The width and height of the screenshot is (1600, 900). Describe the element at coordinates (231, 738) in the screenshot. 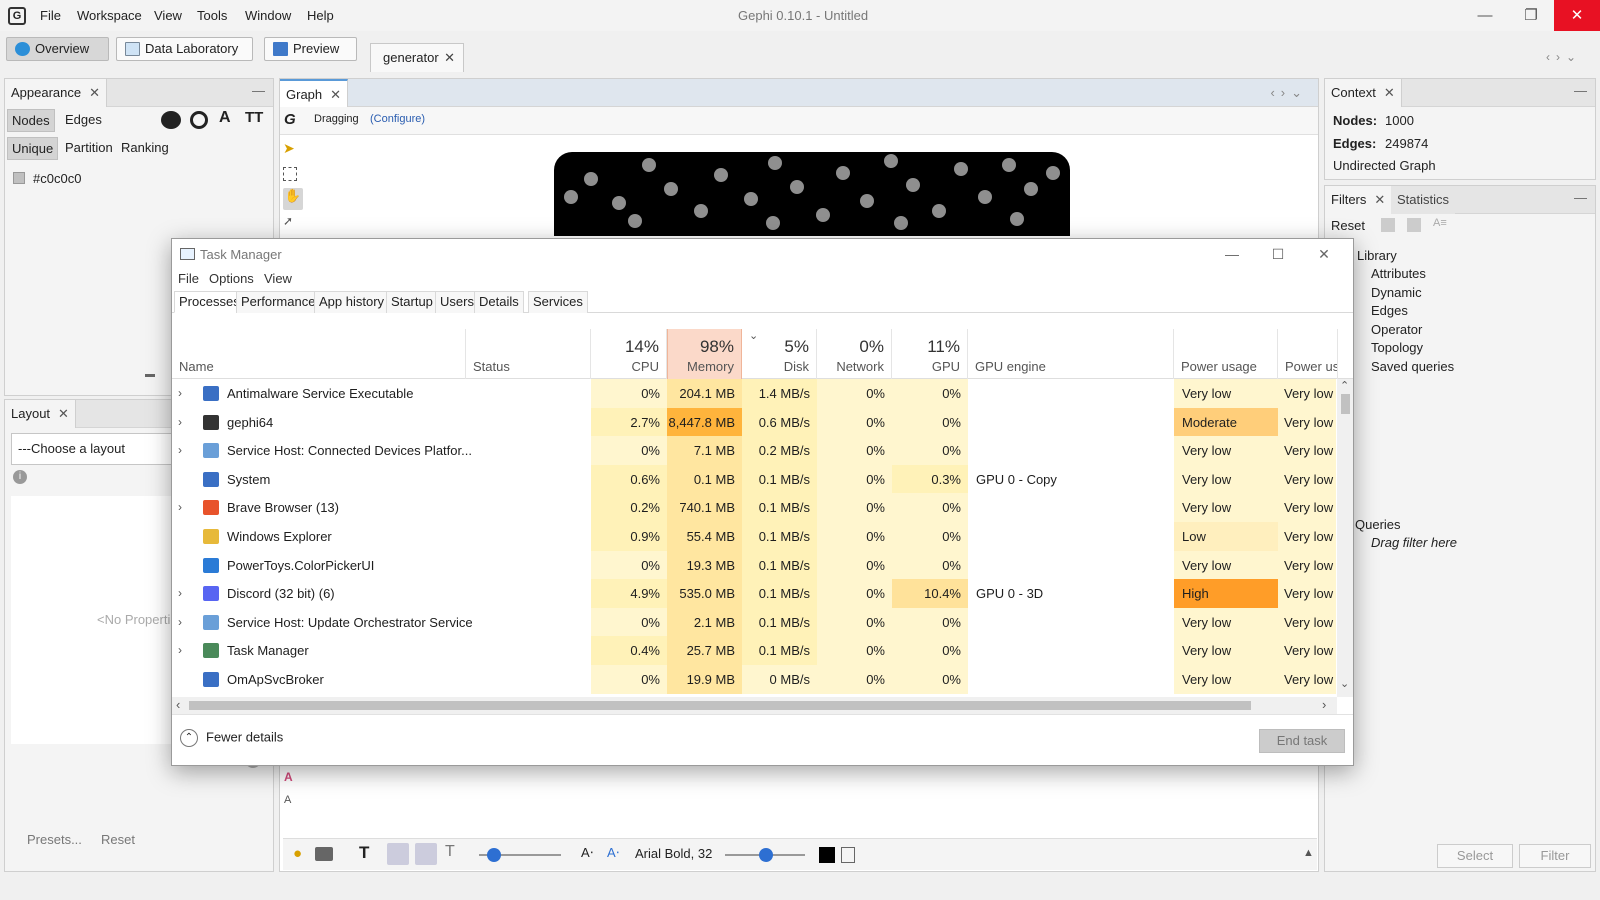

I see `fewer-details-button: ⌃ Fewer details` at that location.